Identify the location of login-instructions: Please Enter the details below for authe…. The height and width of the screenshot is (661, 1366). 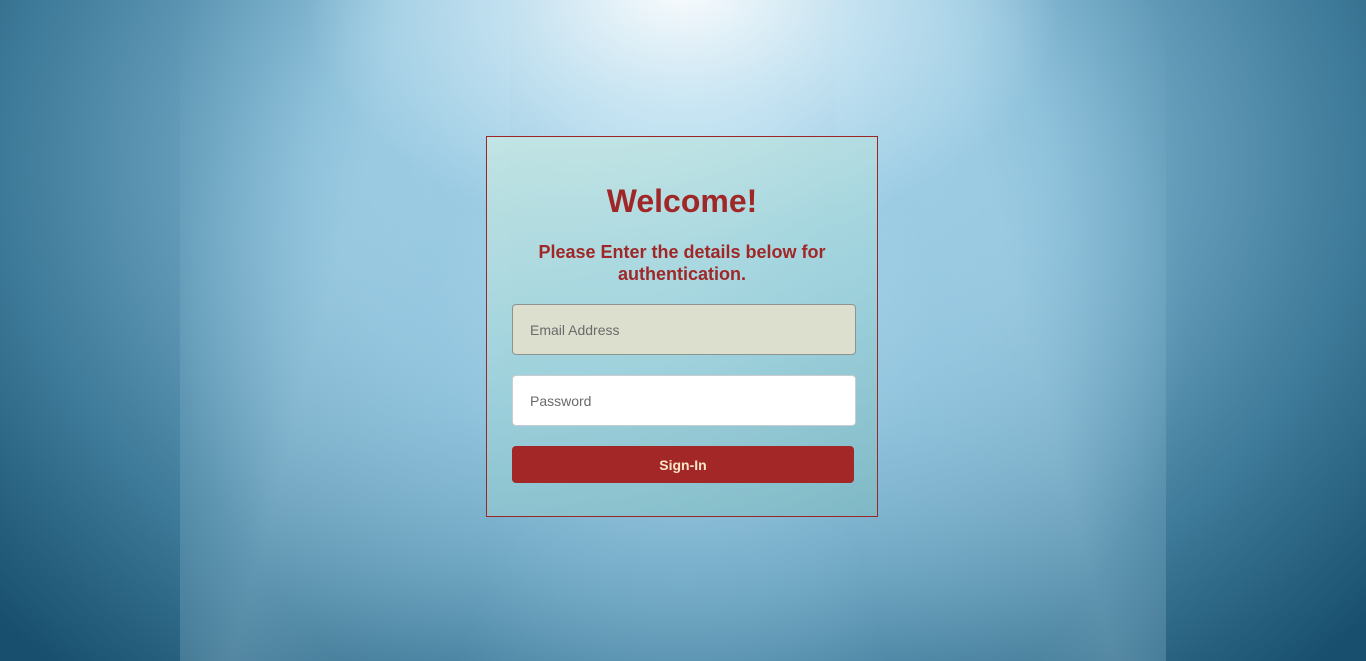
(682, 263).